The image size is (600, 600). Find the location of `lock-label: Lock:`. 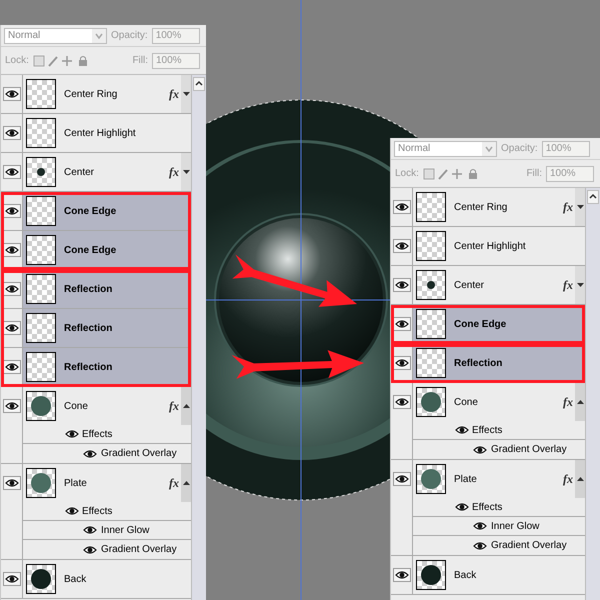

lock-label: Lock: is located at coordinates (407, 174).